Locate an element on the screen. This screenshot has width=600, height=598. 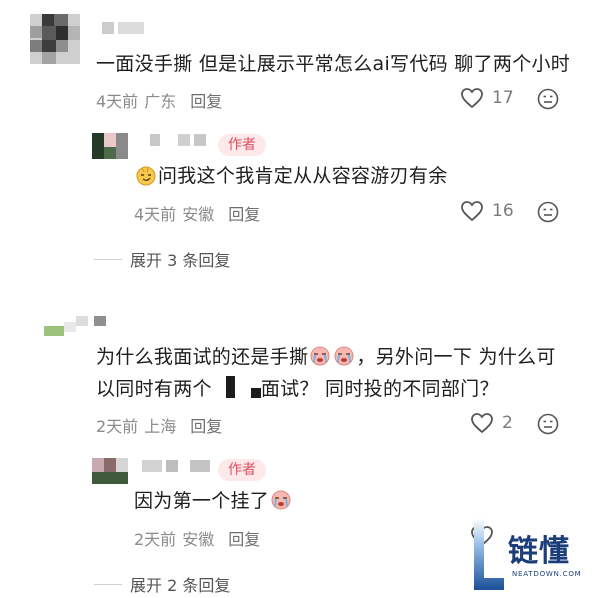
reply-meta: 2天前 安徽 回复 is located at coordinates (197, 538).